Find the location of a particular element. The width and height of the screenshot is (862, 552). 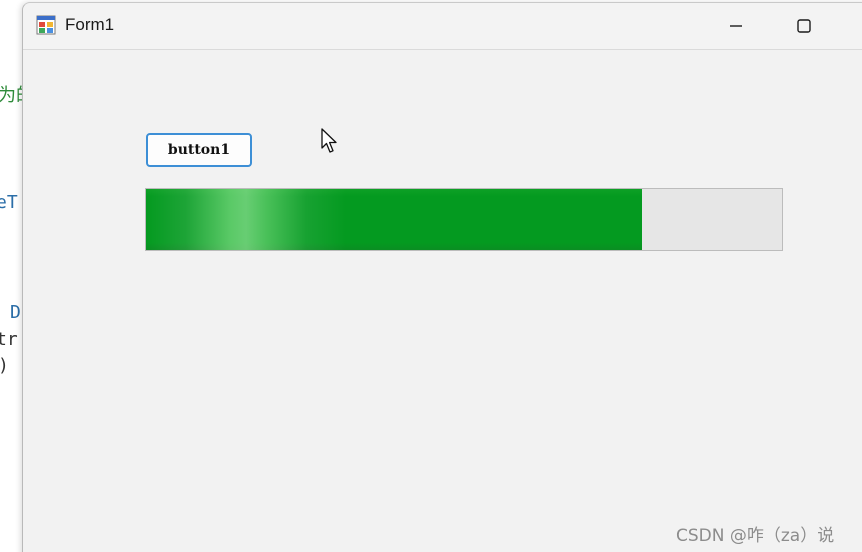

winforms-app-icon is located at coordinates (46, 25).